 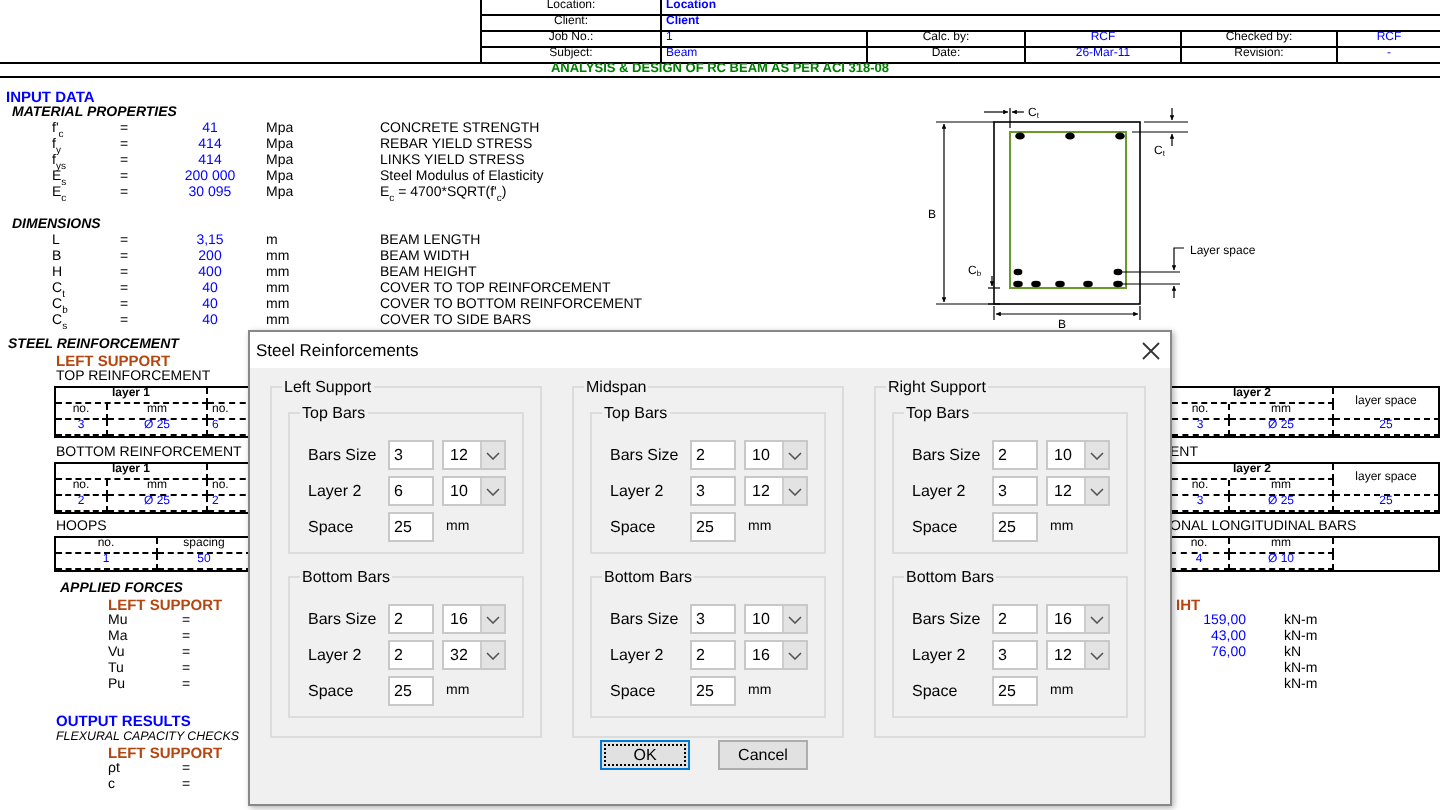 What do you see at coordinates (328, 387) in the screenshot?
I see `group-title: Left Support` at bounding box center [328, 387].